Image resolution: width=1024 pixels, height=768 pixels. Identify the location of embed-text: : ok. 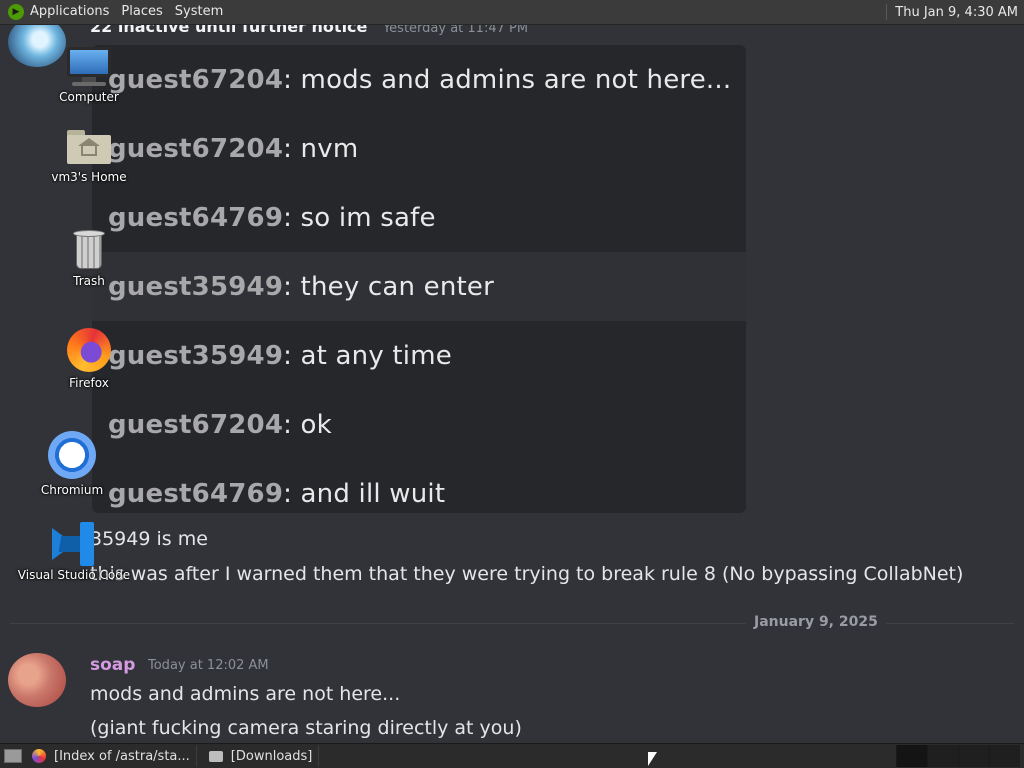
(307, 424).